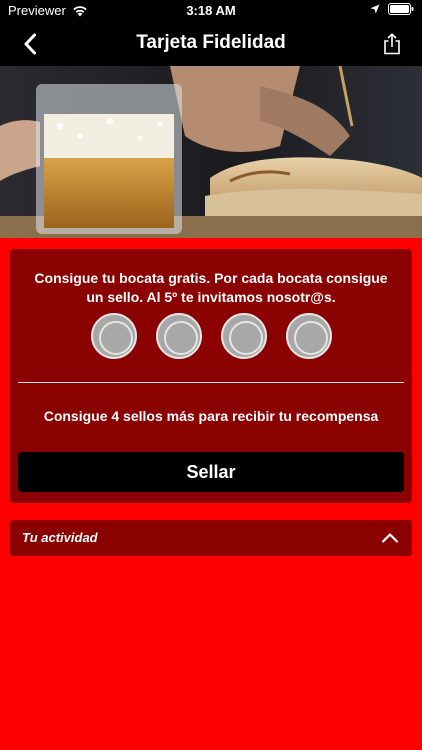  I want to click on navigation-bar: Tarjeta Fidelidad, so click(211, 44).